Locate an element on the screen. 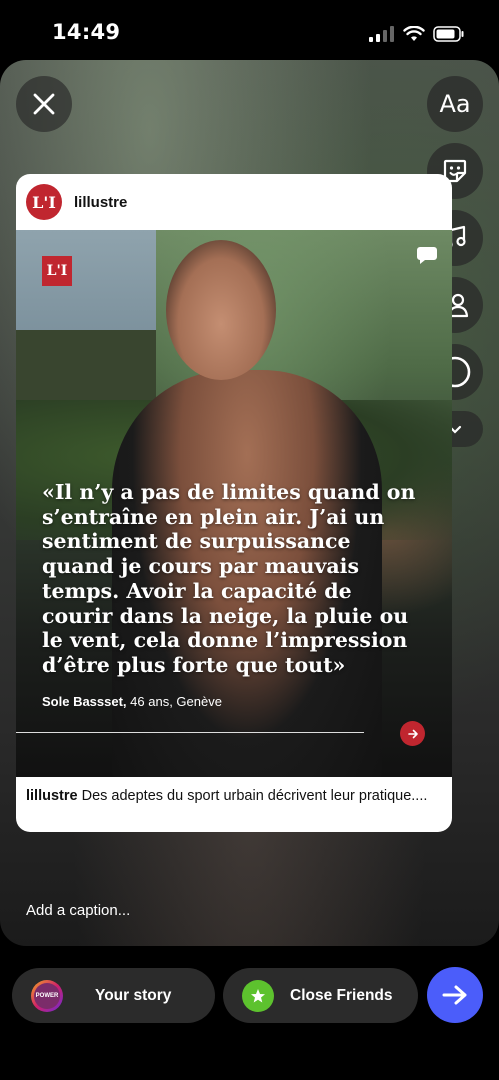 This screenshot has height=1080, width=499. post-divider is located at coordinates (190, 732).